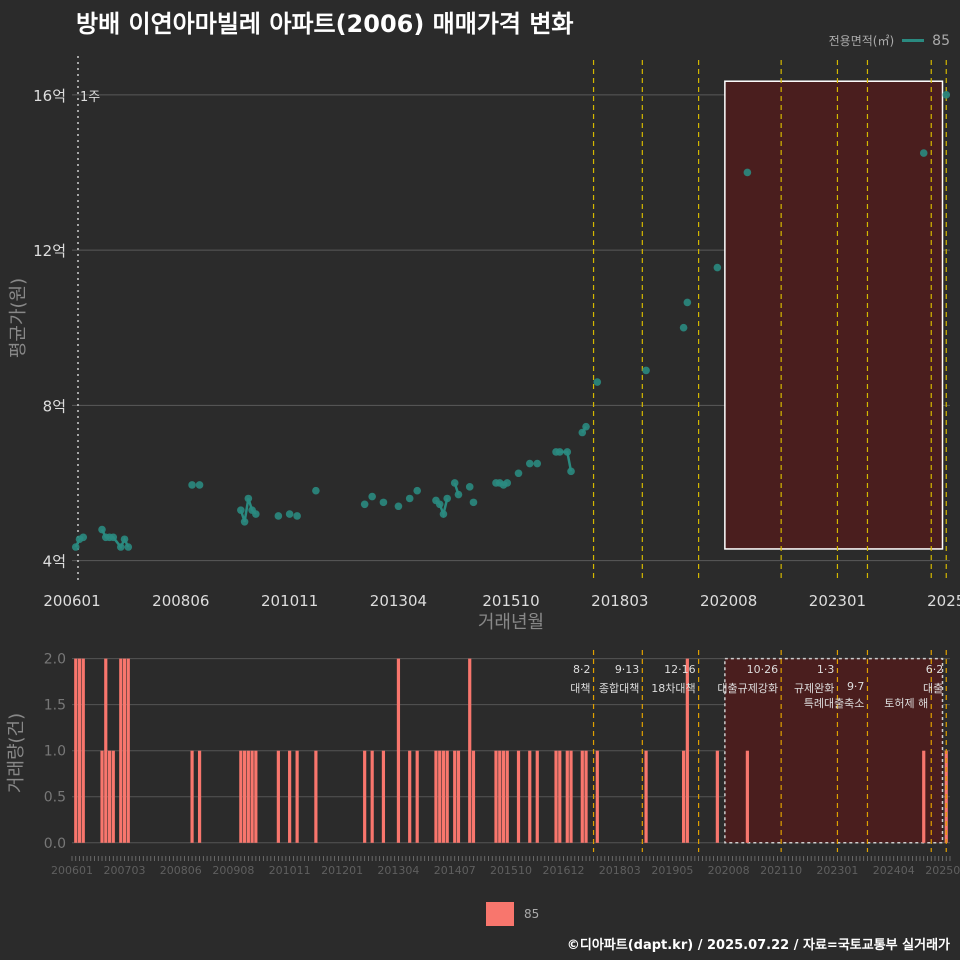 The image size is (960, 960). What do you see at coordinates (942, 870) in the screenshot?
I see `x-tick-label: 202506` at bounding box center [942, 870].